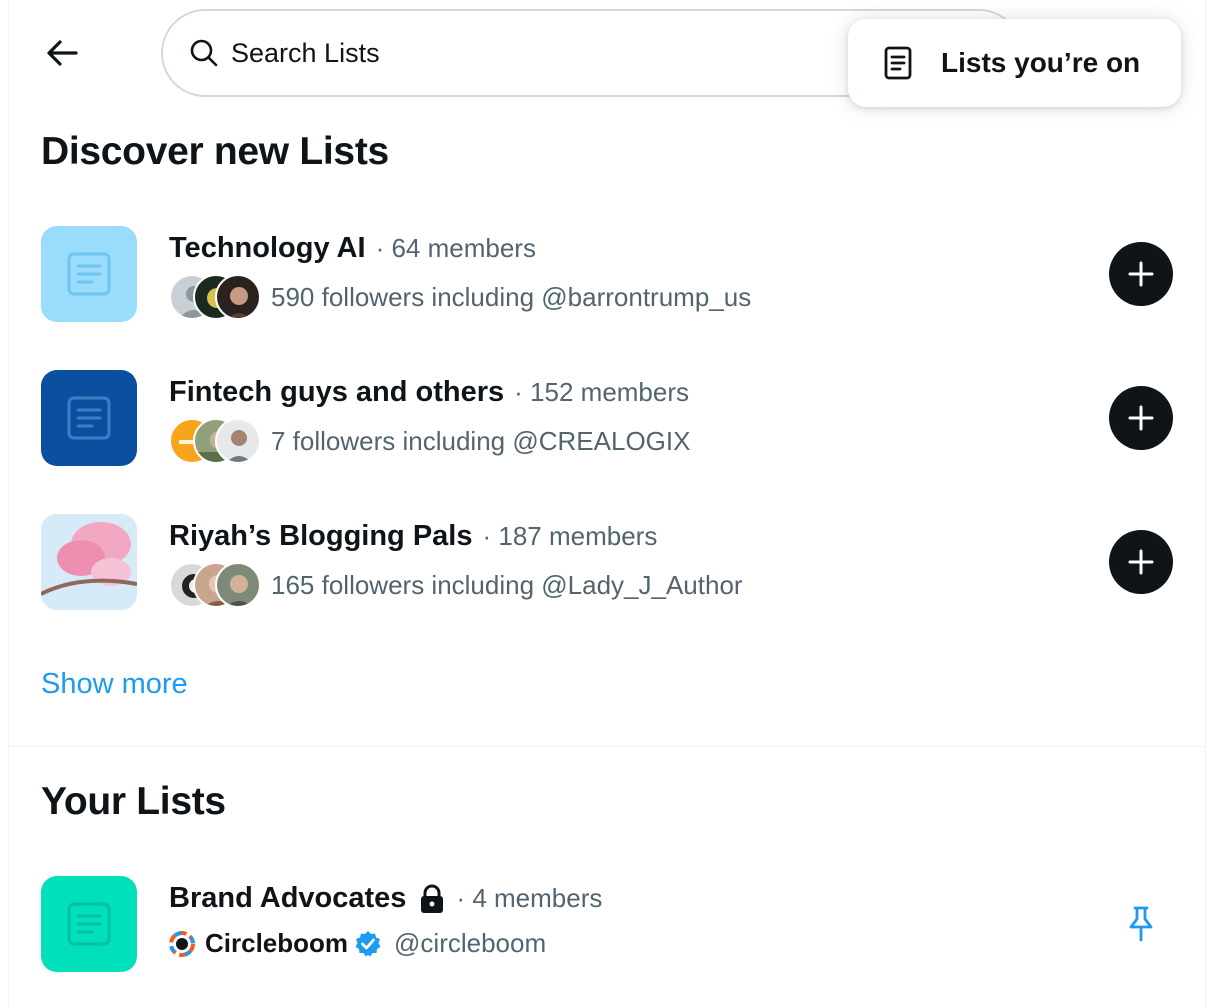 The width and height of the screenshot is (1226, 1008). I want to click on list-name: Brand Advocates, so click(288, 898).